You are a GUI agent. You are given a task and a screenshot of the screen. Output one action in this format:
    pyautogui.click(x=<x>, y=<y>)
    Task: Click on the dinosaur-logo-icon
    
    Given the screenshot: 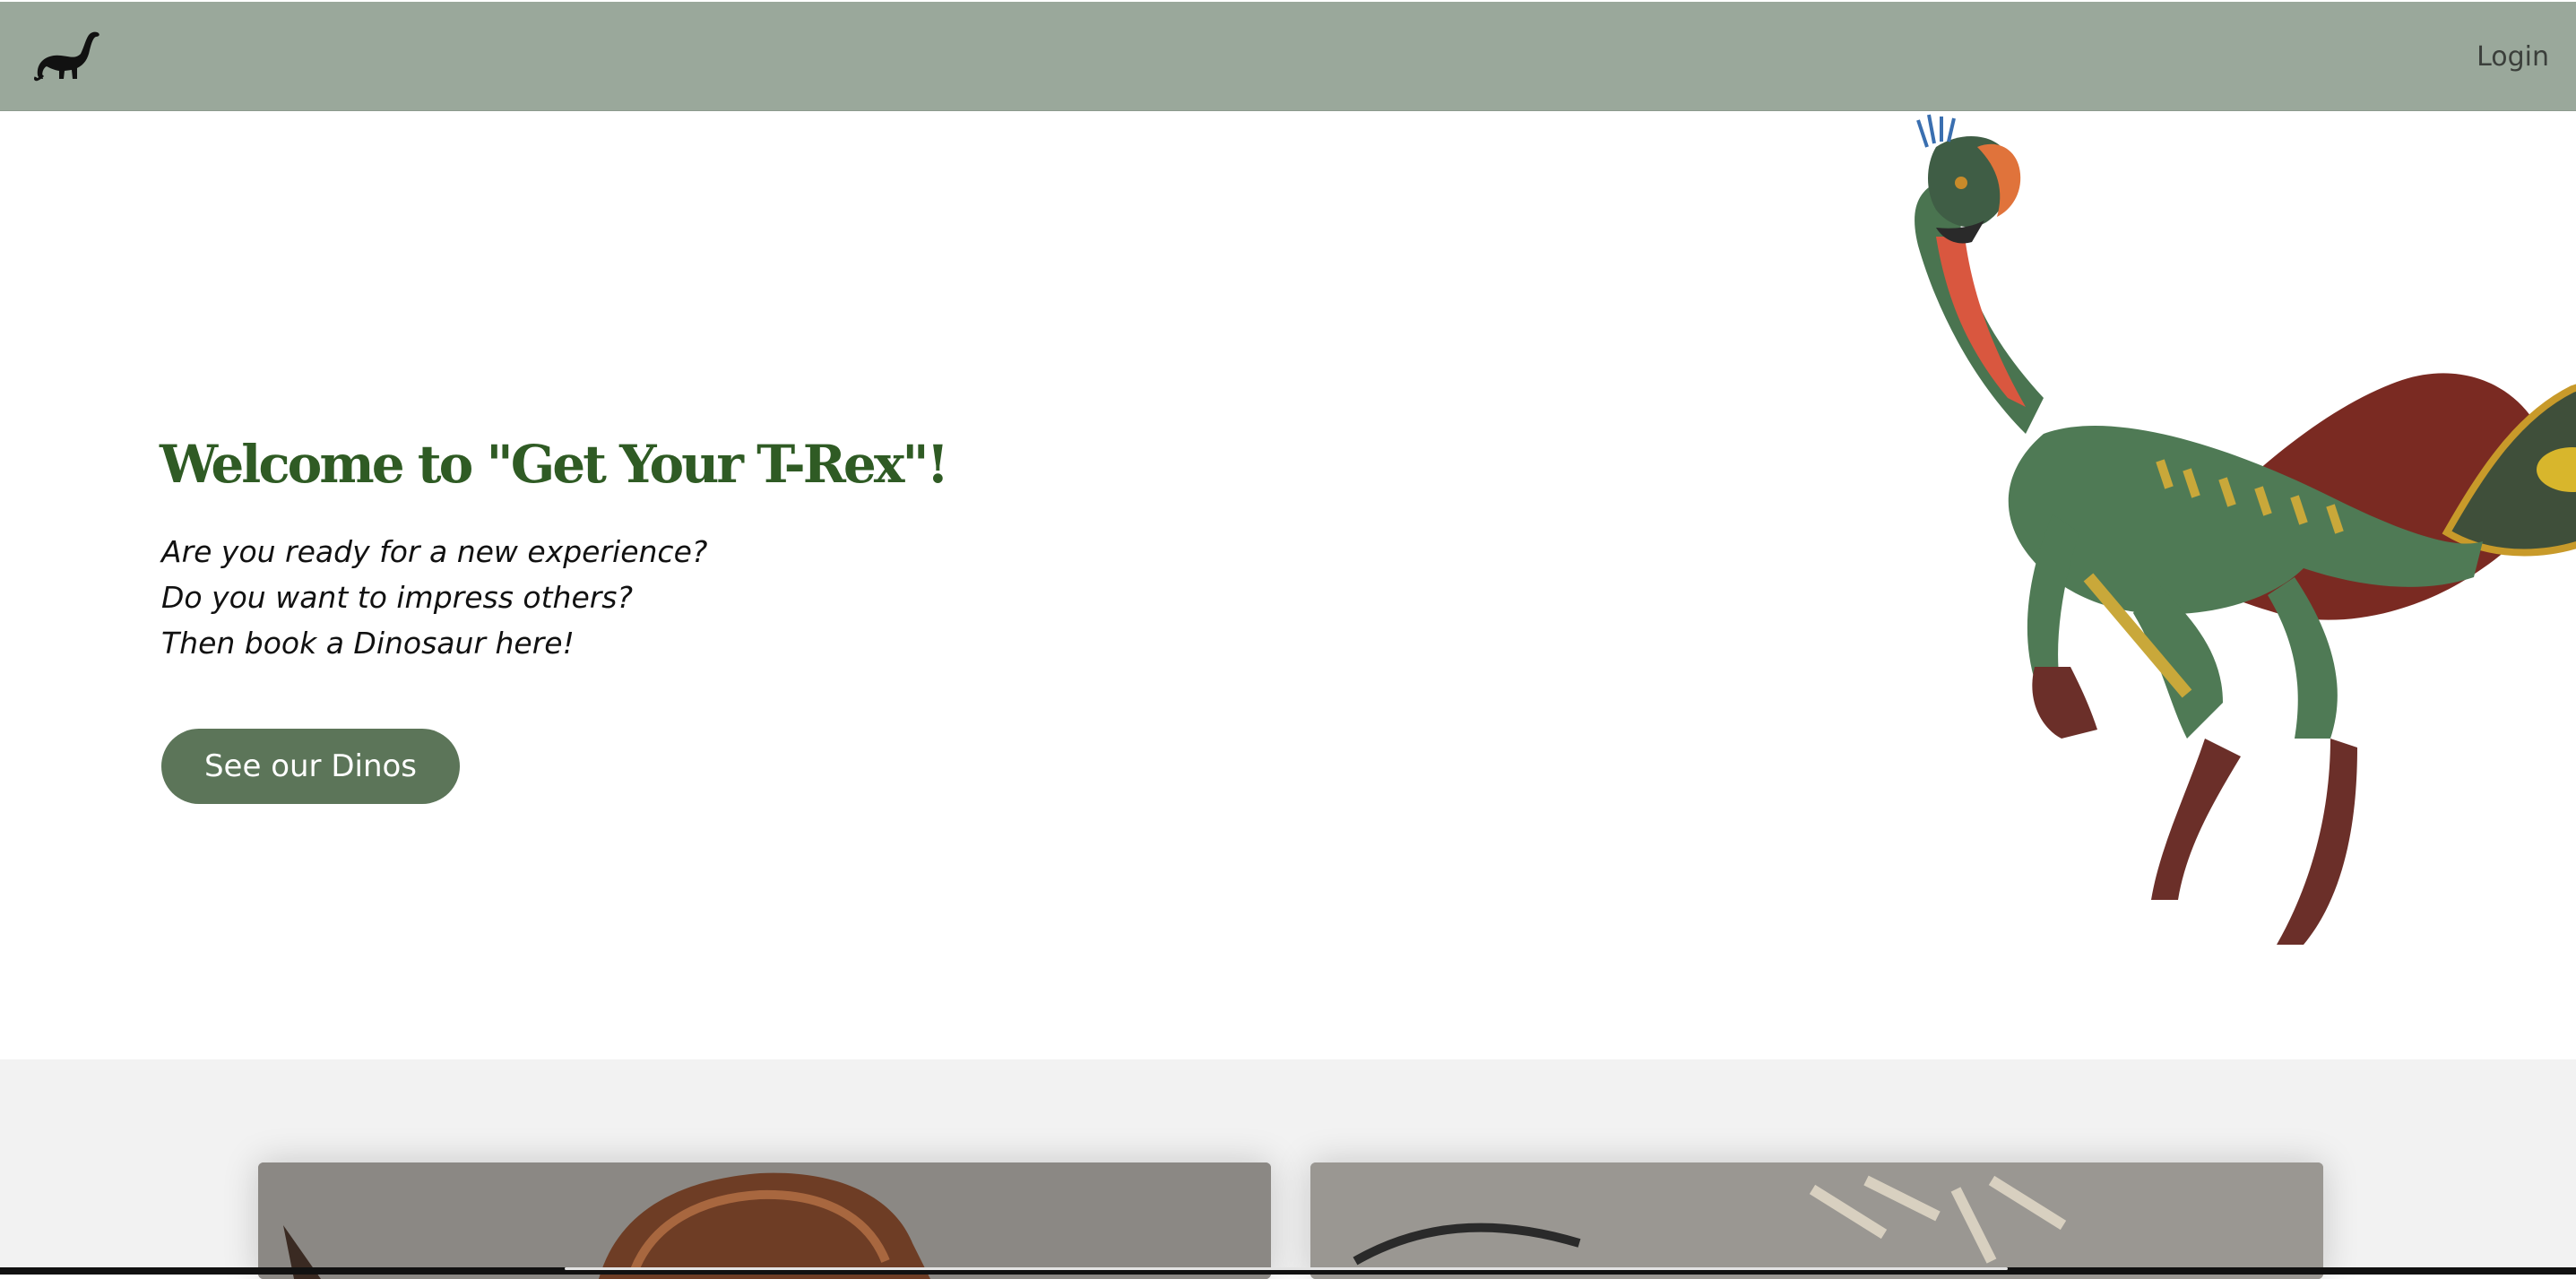 What is the action you would take?
    pyautogui.click(x=68, y=56)
    